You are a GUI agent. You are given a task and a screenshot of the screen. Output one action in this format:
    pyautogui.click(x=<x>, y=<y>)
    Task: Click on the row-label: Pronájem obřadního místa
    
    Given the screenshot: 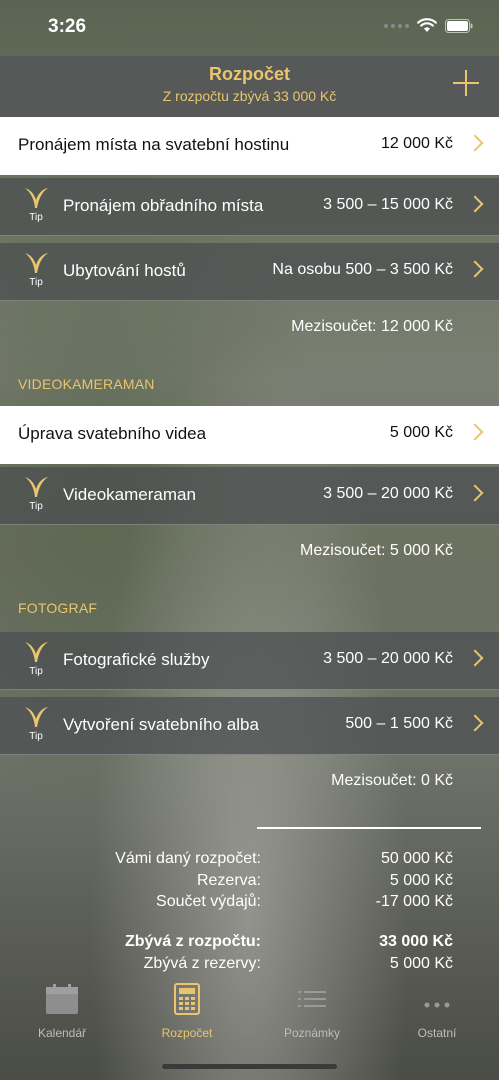 What is the action you would take?
    pyautogui.click(x=163, y=205)
    